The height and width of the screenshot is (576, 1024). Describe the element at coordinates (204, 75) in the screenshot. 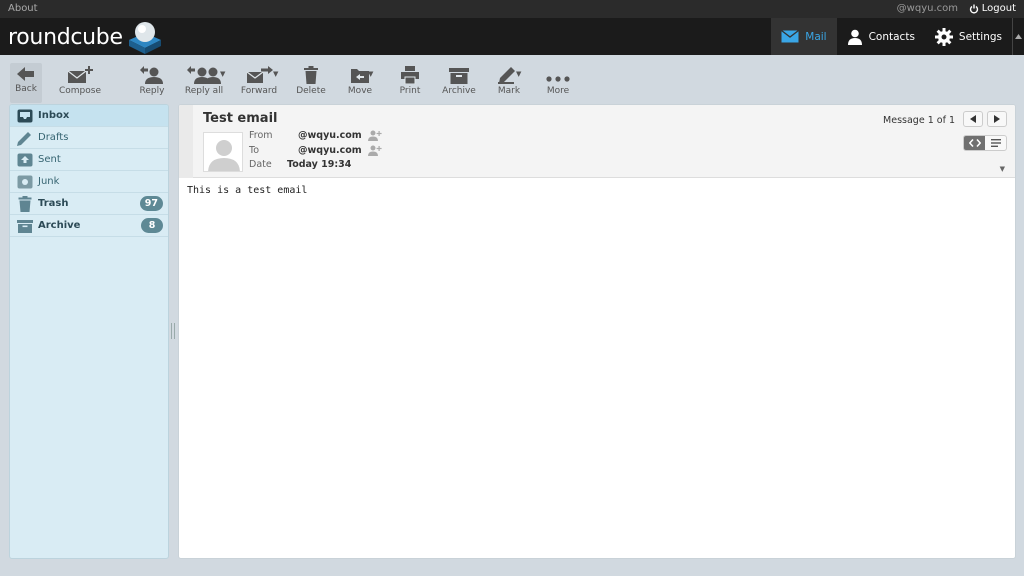

I see `reply-all-icon` at that location.